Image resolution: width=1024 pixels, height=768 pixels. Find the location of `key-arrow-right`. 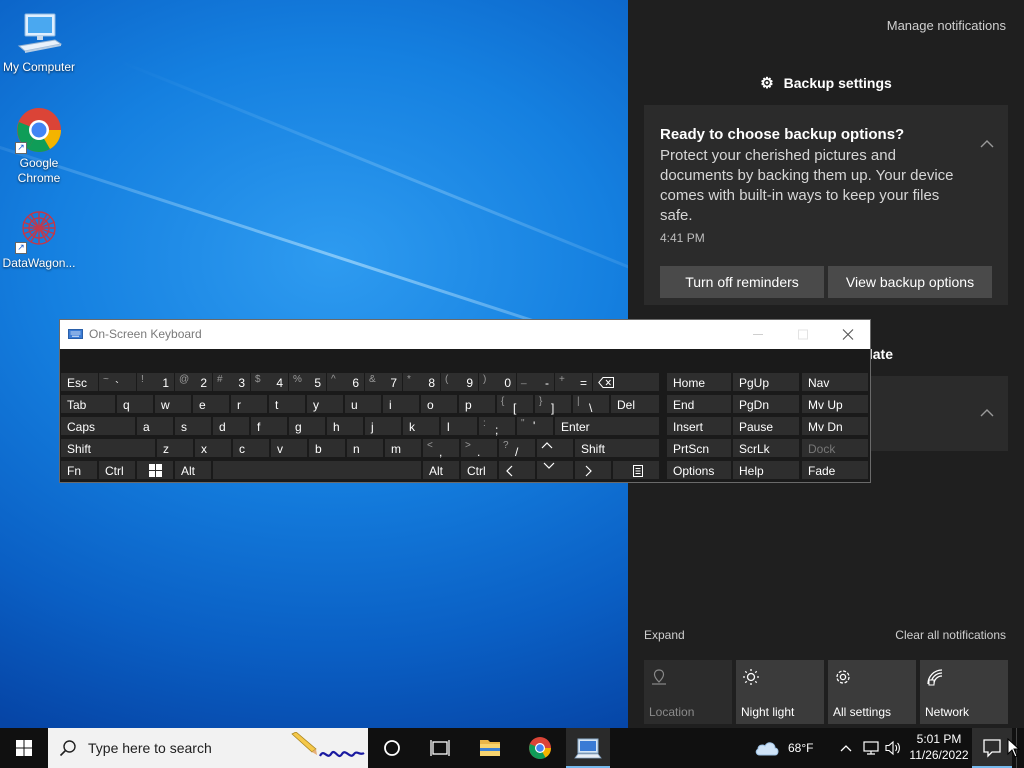

key-arrow-right is located at coordinates (593, 470).